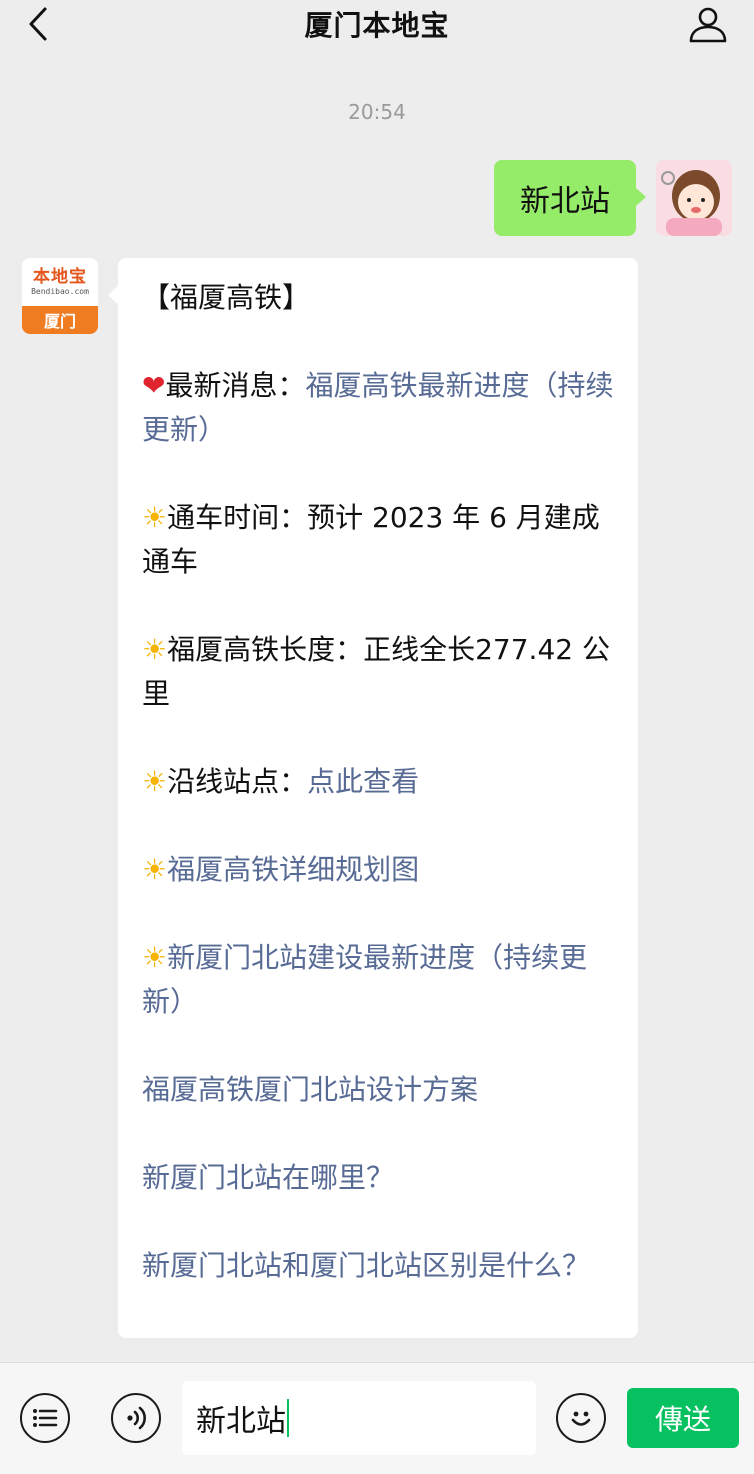 The height and width of the screenshot is (1474, 754). I want to click on nav-bar: 厦门本地宝, so click(377, 24).